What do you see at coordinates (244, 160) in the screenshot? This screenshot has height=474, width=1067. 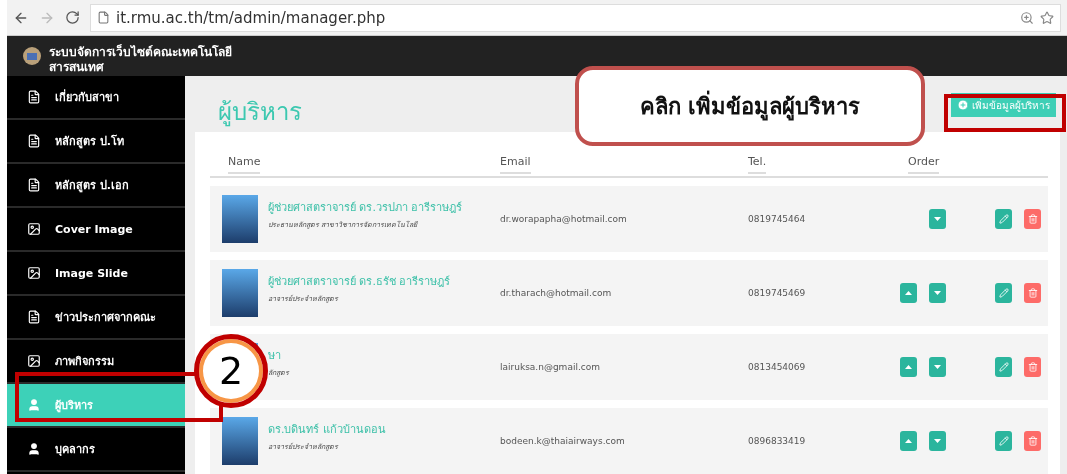 I see `column-header: Name` at bounding box center [244, 160].